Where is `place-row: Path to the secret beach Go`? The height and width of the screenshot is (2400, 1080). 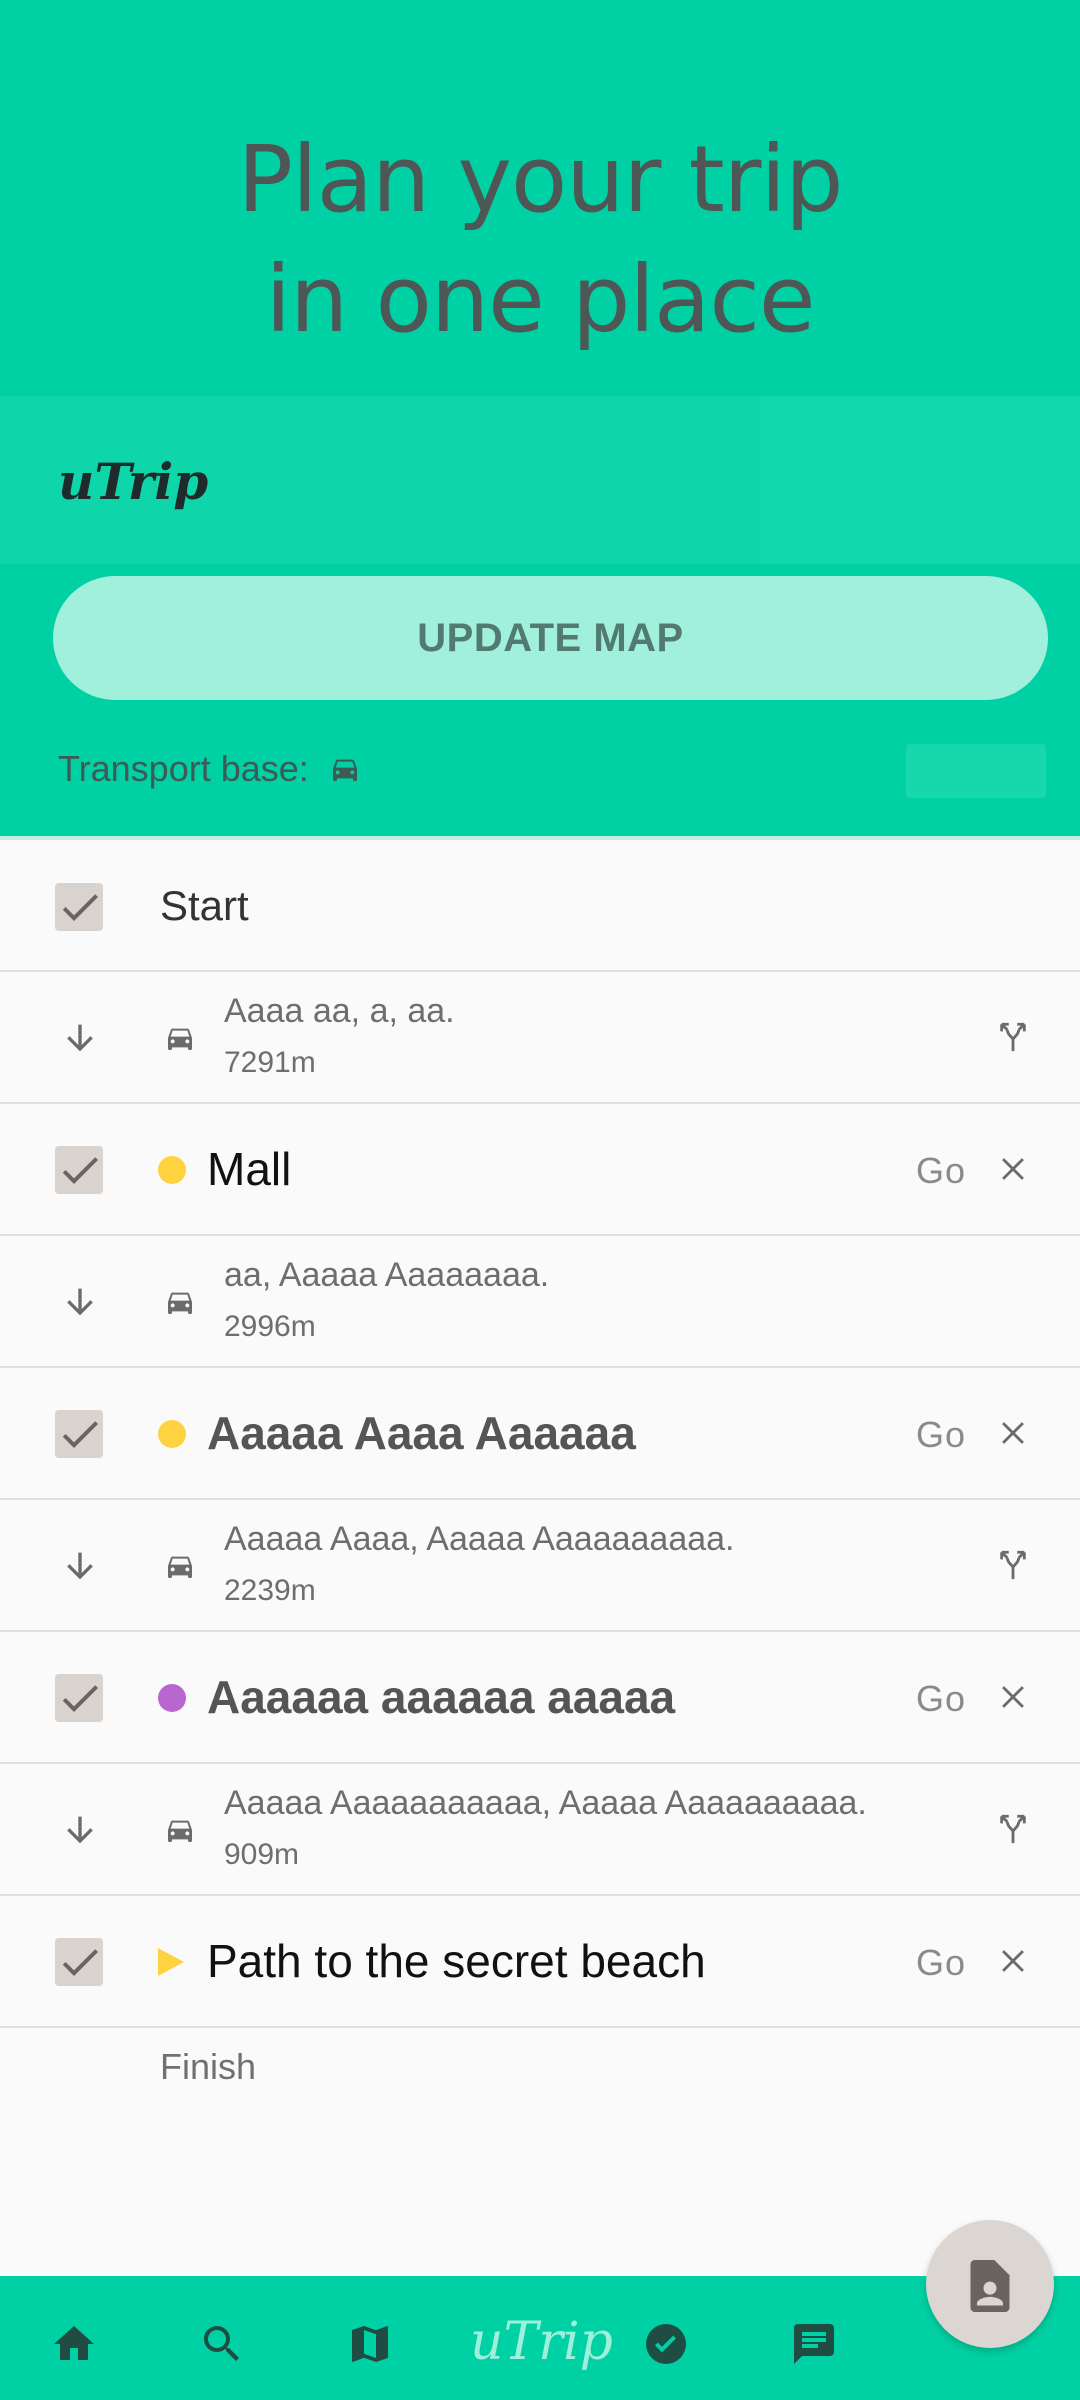
place-row: Path to the secret beach Go is located at coordinates (540, 1962).